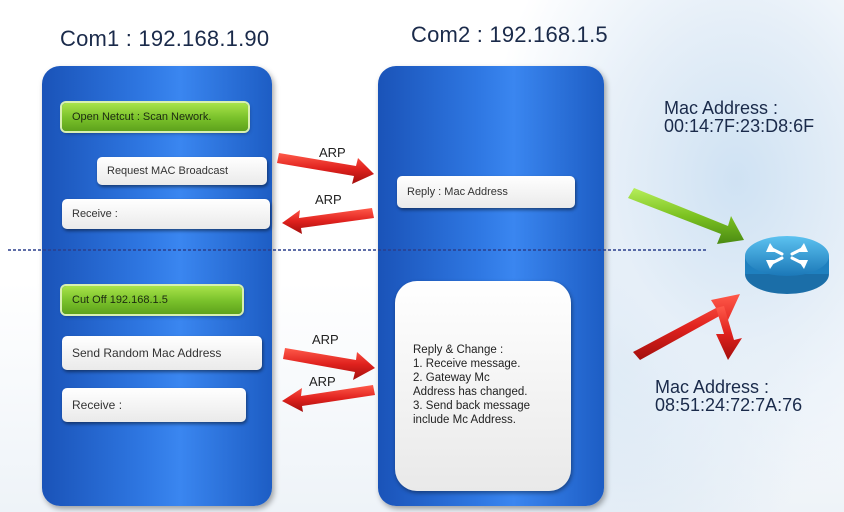  I want to click on router-icon, so click(787, 265).